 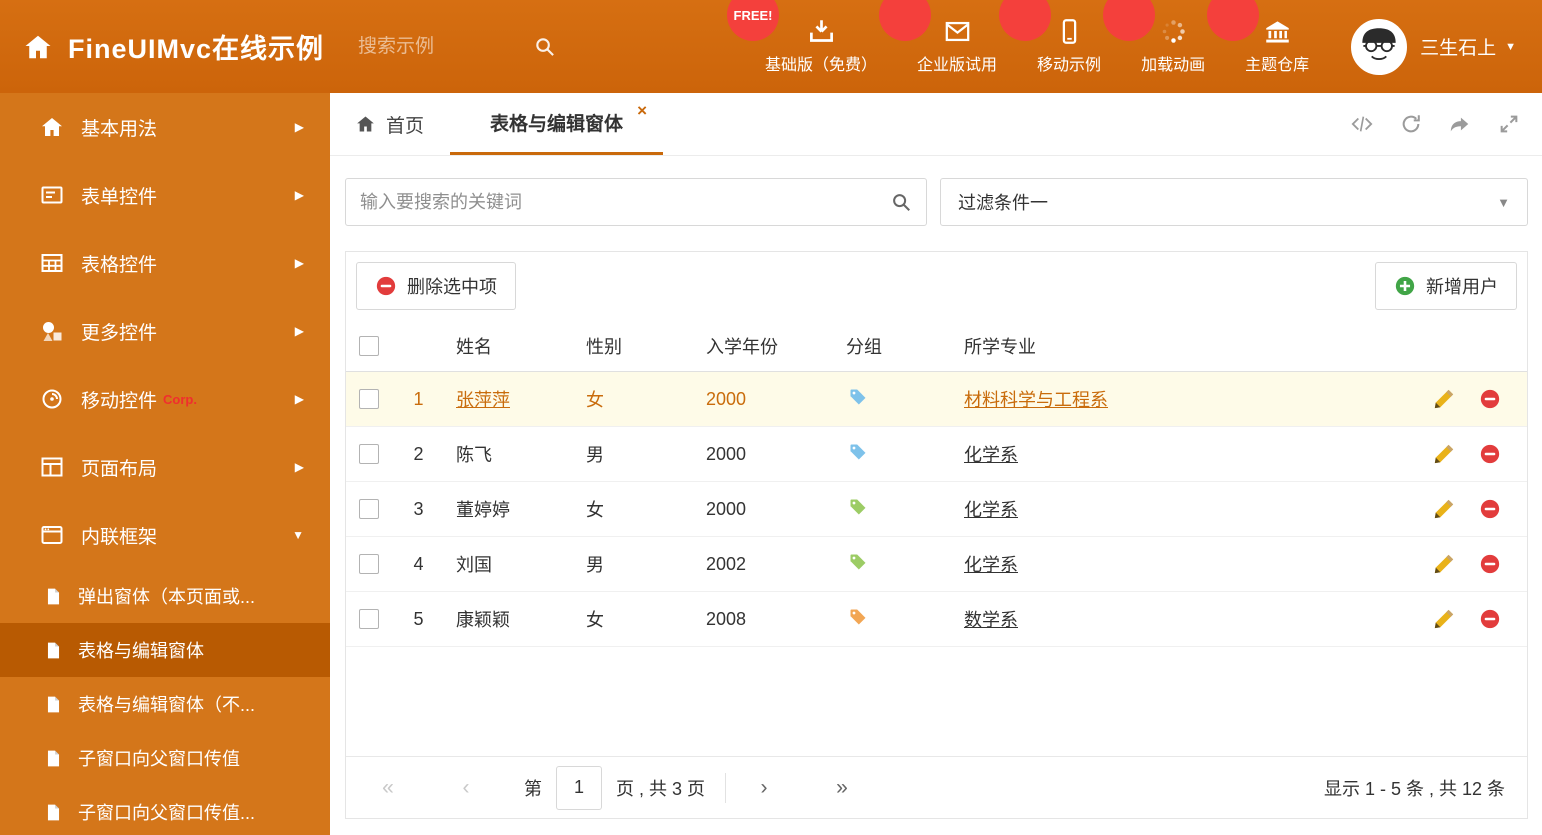 I want to click on sidebar-item: 更多控件 ▶, so click(x=165, y=331).